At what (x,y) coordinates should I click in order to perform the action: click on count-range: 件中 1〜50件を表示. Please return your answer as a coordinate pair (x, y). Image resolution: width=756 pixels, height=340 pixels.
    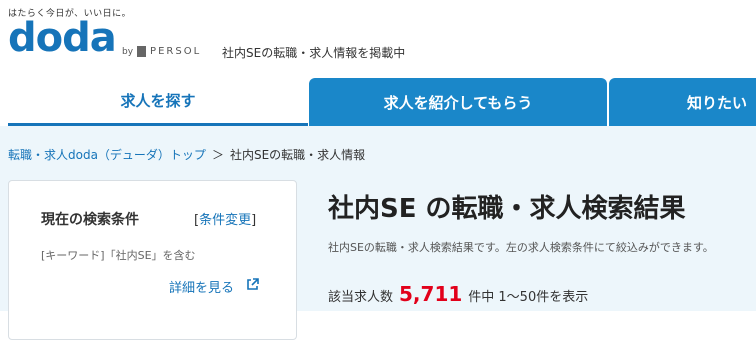
    Looking at the image, I should click on (528, 297).